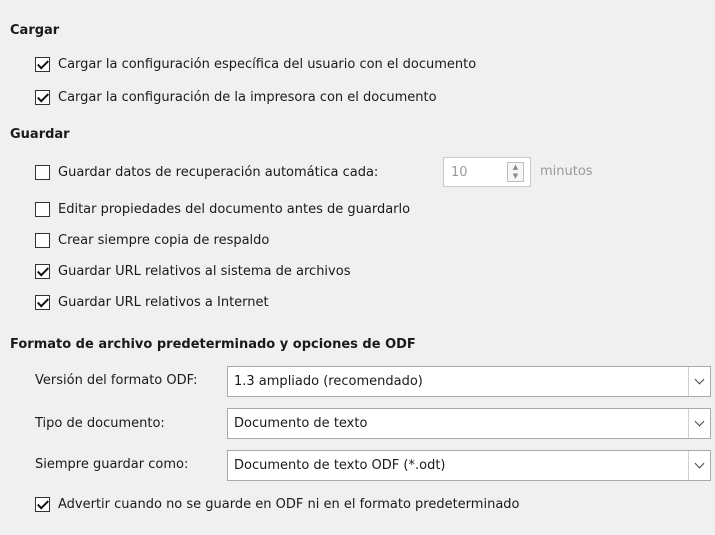 Image resolution: width=715 pixels, height=535 pixels. Describe the element at coordinates (116, 380) in the screenshot. I see `odf-version-label: Versión del formato ODF:` at that location.